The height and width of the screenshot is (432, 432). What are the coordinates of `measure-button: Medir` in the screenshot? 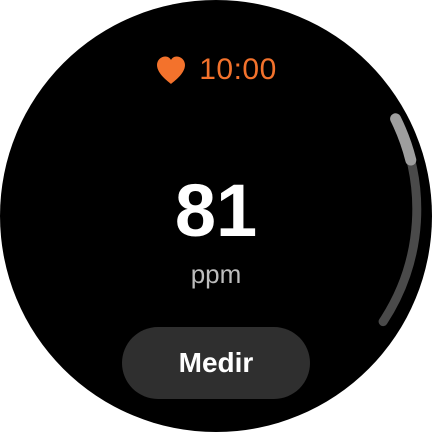 It's located at (216, 363).